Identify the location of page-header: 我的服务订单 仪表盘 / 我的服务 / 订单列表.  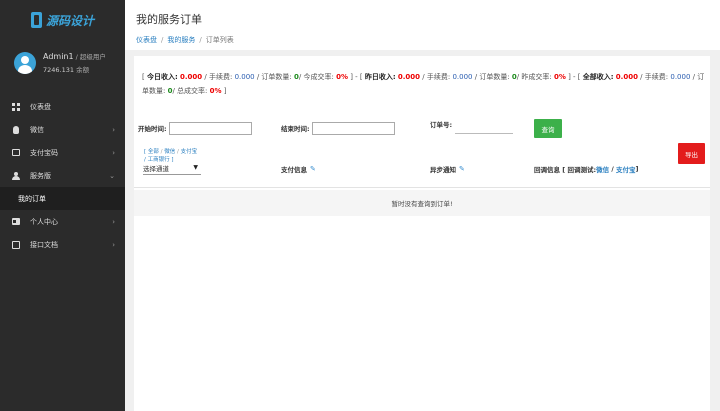
(422, 25).